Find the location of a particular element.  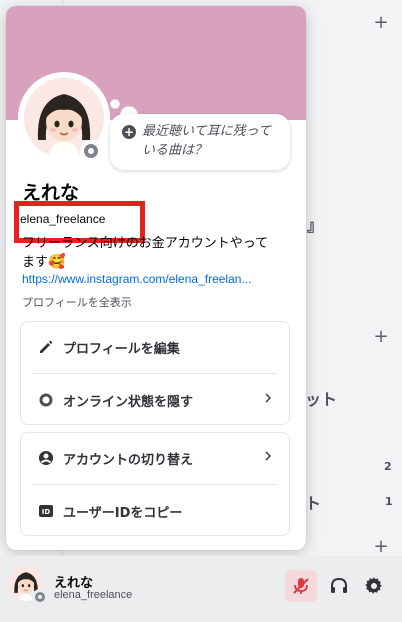

channel-name-partial: ト is located at coordinates (313, 502).